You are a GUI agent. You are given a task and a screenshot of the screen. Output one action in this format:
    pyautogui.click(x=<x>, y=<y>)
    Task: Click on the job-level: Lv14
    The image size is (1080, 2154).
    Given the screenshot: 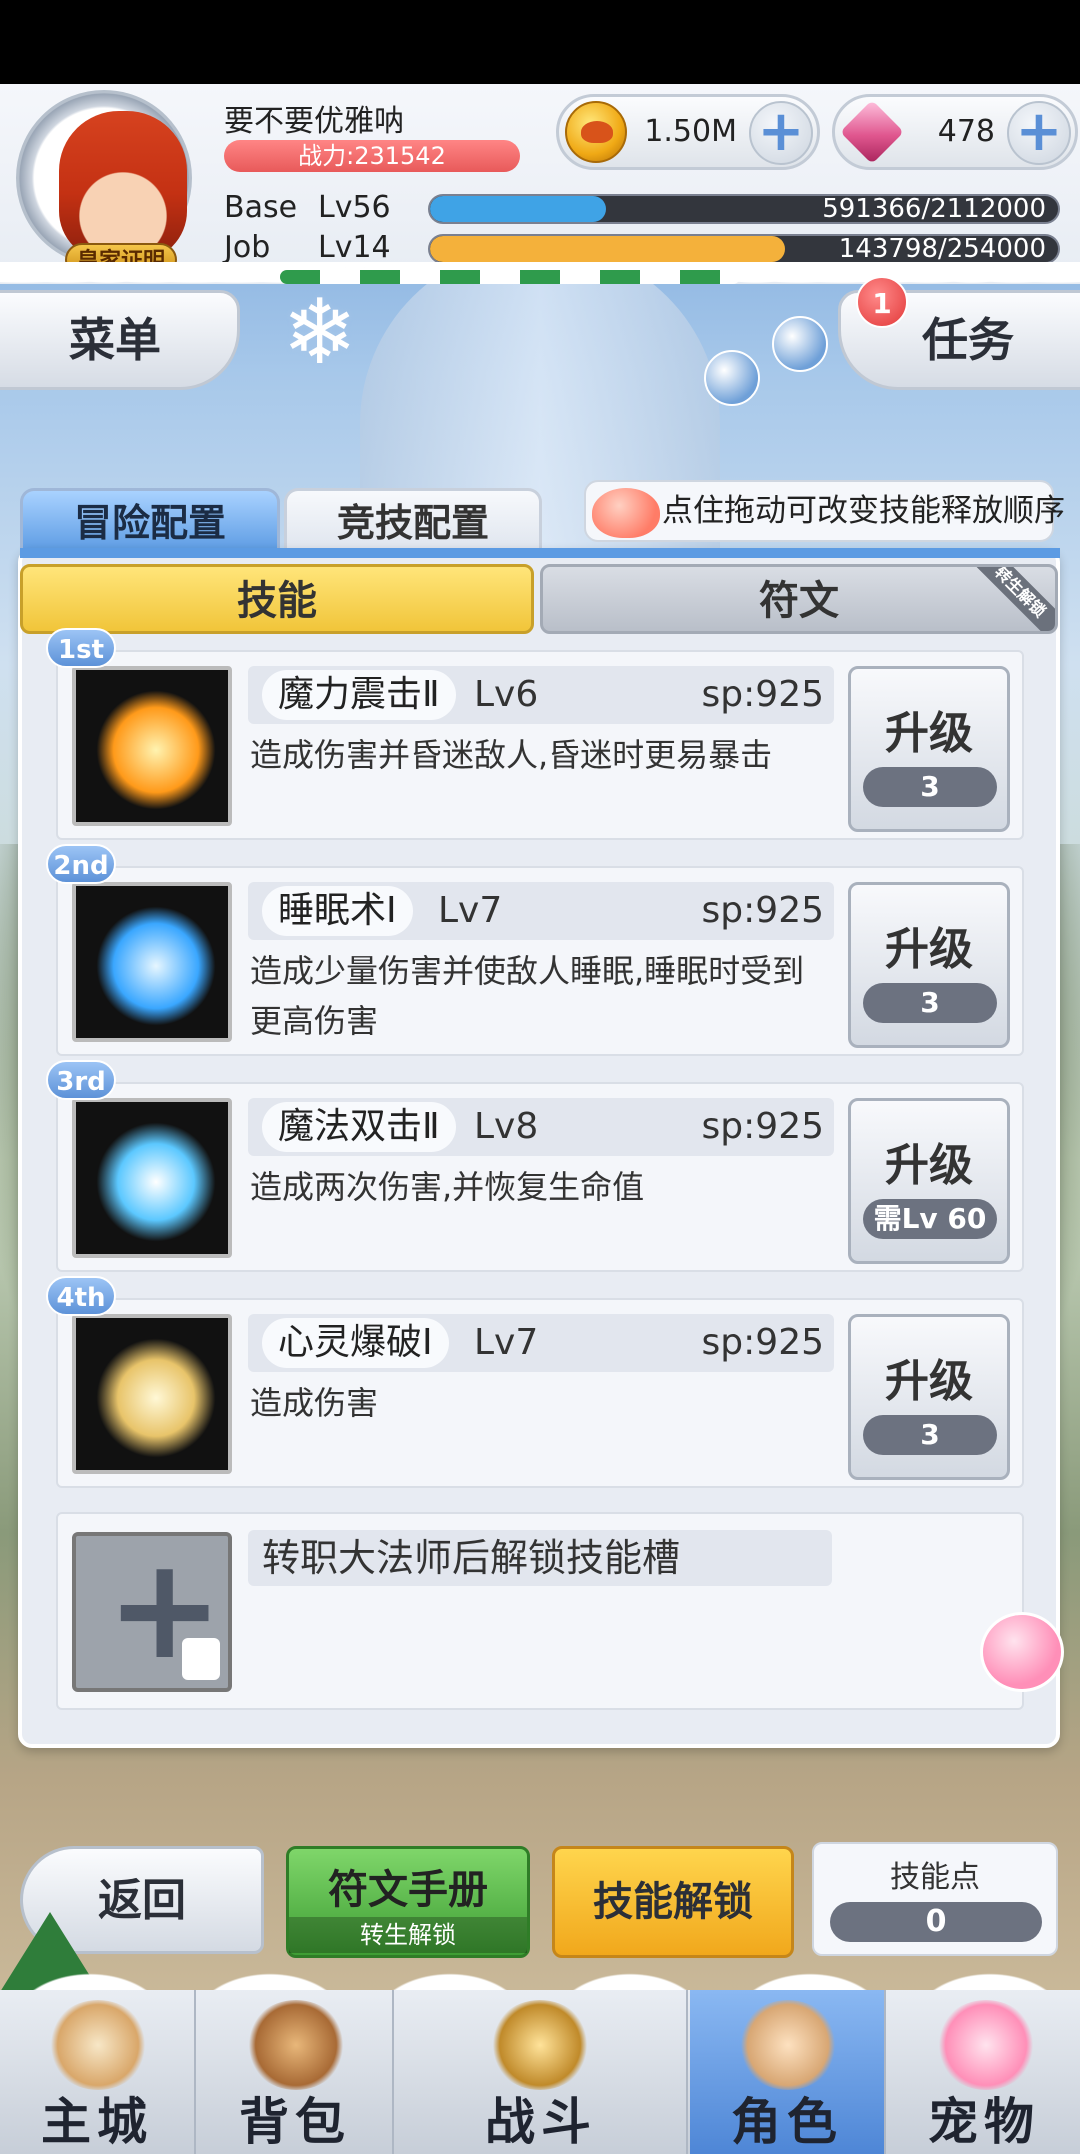 What is the action you would take?
    pyautogui.click(x=354, y=247)
    